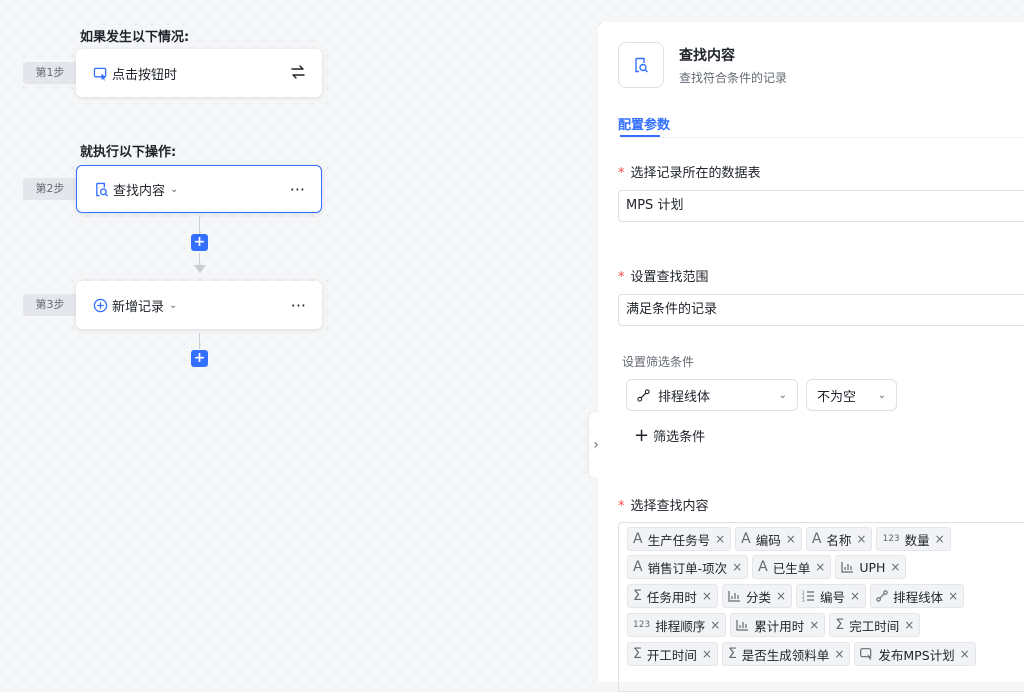  Describe the element at coordinates (100, 305) in the screenshot. I see `plus-circle-icon` at that location.